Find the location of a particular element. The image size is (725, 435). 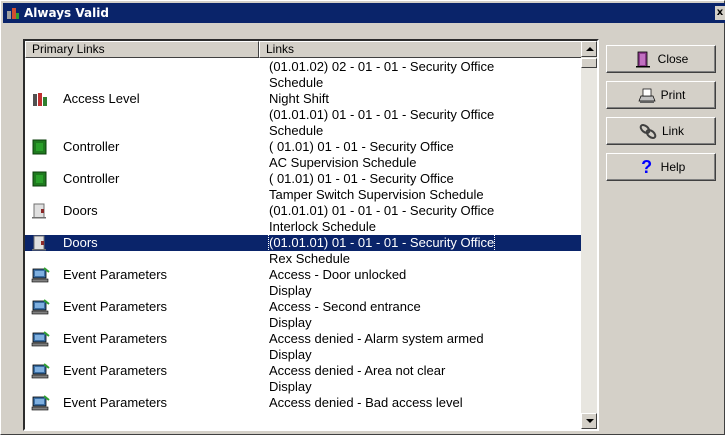

link-label: Access - Second entrance is located at coordinates (345, 306).